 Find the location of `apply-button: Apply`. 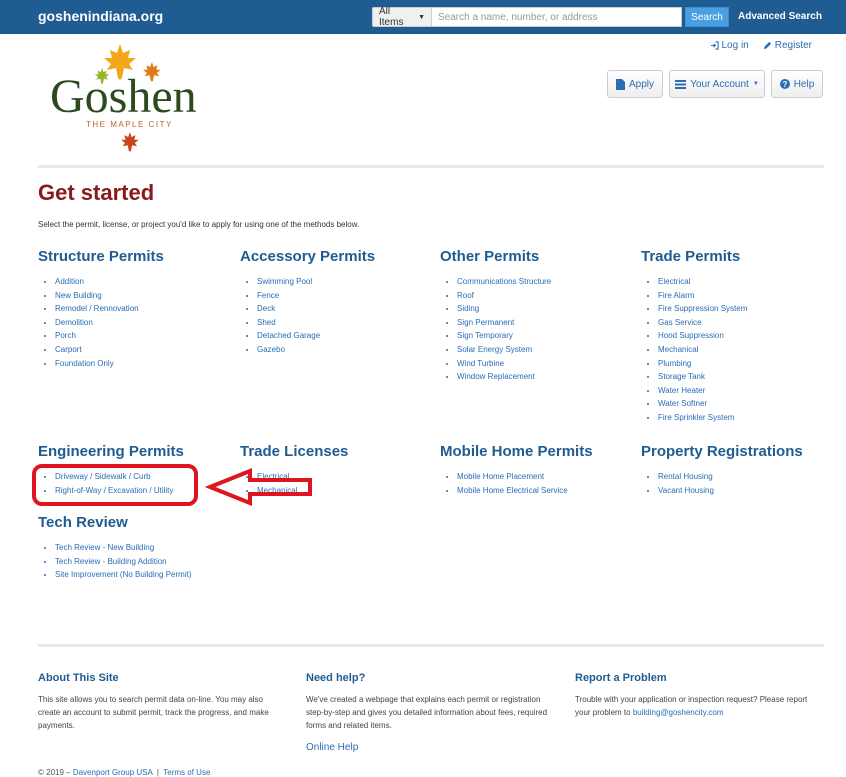

apply-button: Apply is located at coordinates (635, 84).